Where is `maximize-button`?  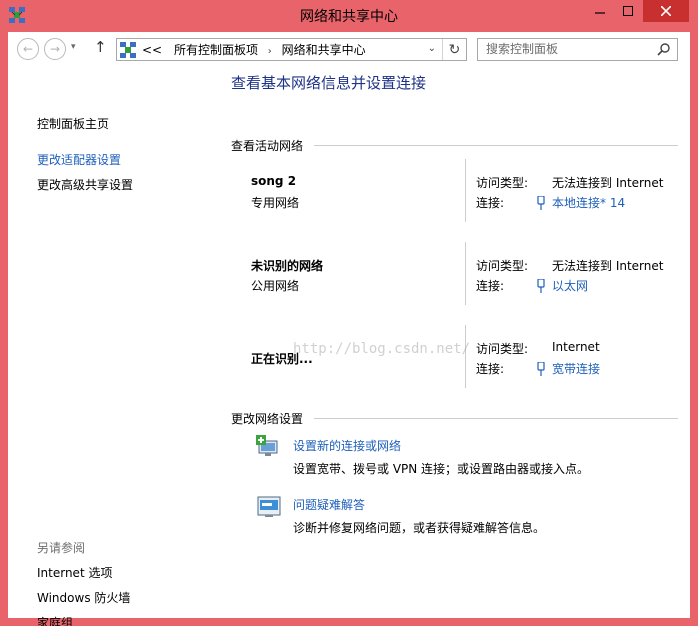 maximize-button is located at coordinates (628, 11).